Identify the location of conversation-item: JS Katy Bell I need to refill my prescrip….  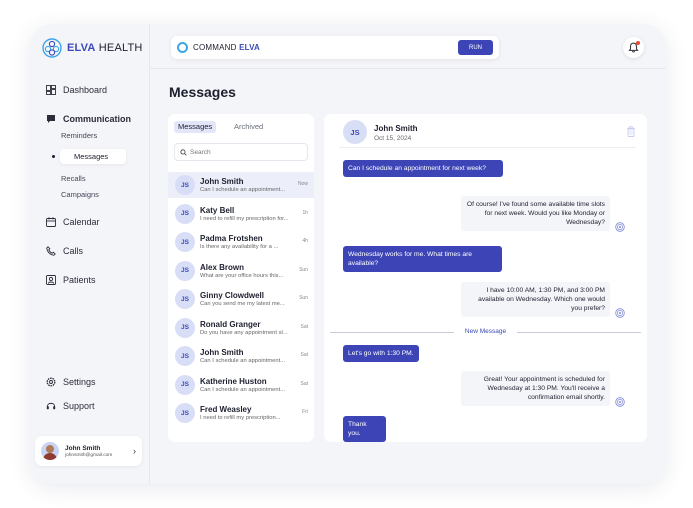
(241, 214).